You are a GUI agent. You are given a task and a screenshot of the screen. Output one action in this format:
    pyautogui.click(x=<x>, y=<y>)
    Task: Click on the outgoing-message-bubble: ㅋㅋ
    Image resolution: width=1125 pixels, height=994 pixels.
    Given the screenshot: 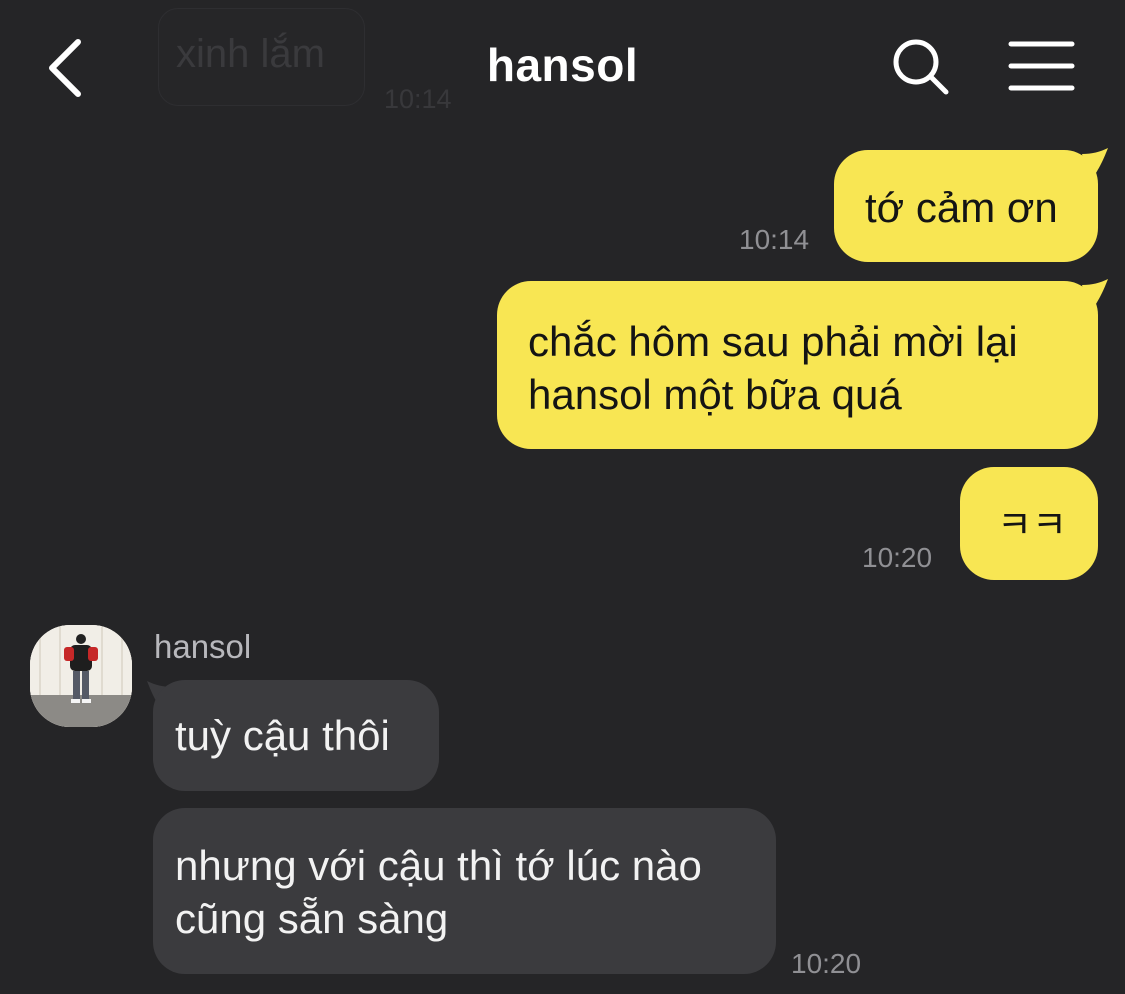 What is the action you would take?
    pyautogui.click(x=1029, y=523)
    